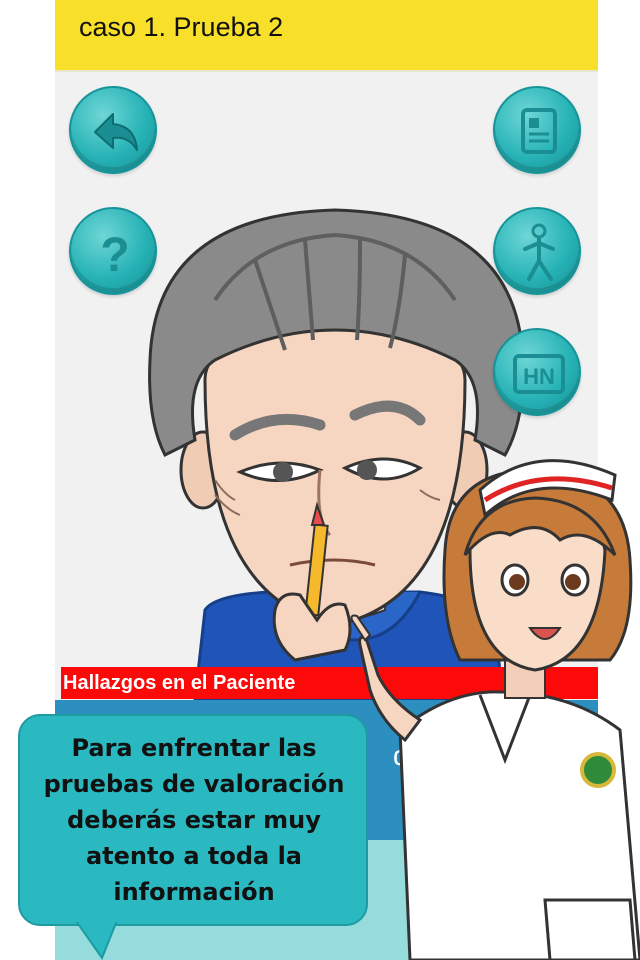 The height and width of the screenshot is (960, 640). I want to click on svg-text: HN, so click(539, 376).